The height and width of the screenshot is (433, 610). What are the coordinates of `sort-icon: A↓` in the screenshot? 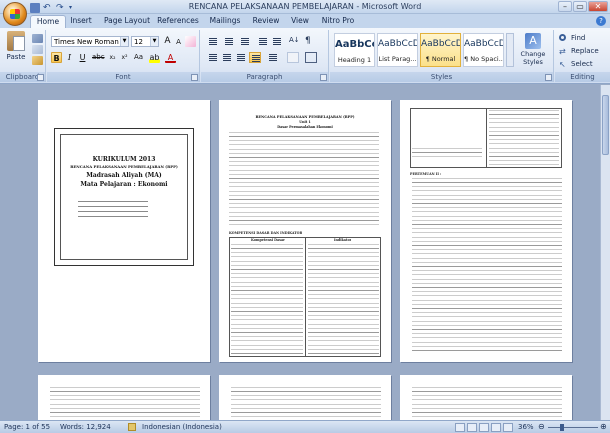 It's located at (295, 41).